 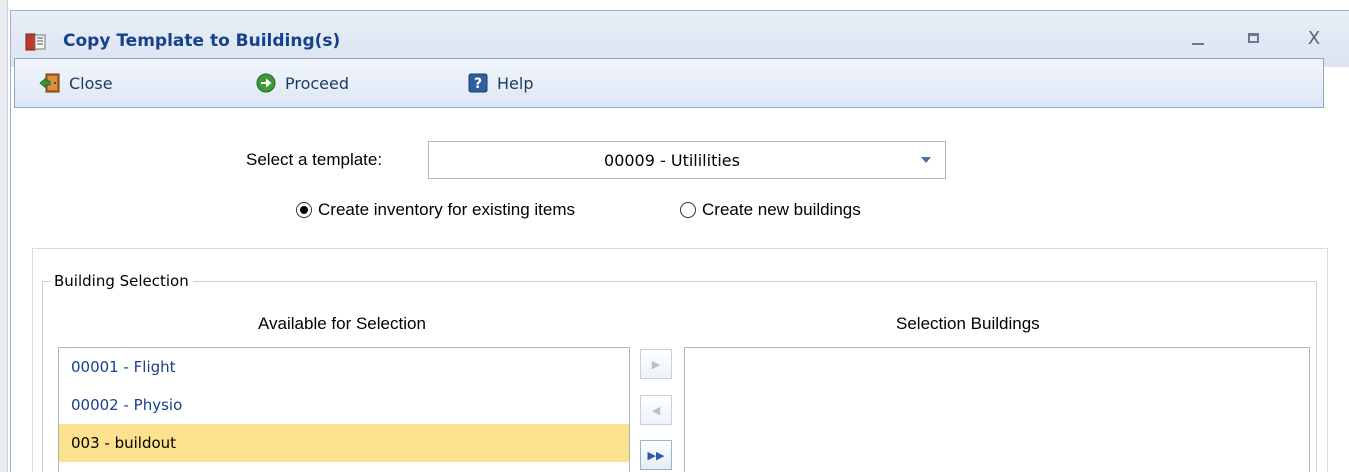 I want to click on chevron-down-icon, so click(x=926, y=160).